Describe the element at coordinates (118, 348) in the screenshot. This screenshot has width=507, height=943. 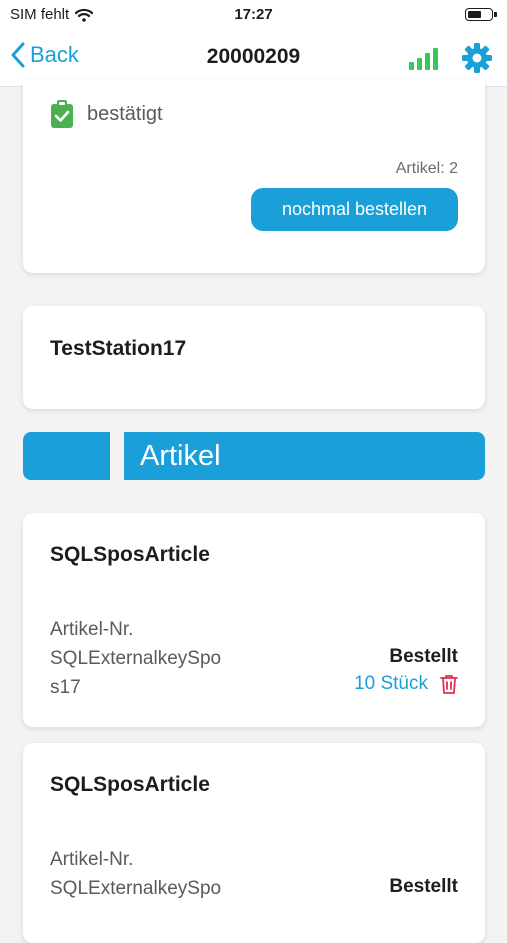
I see `station-name: TestStation17` at that location.